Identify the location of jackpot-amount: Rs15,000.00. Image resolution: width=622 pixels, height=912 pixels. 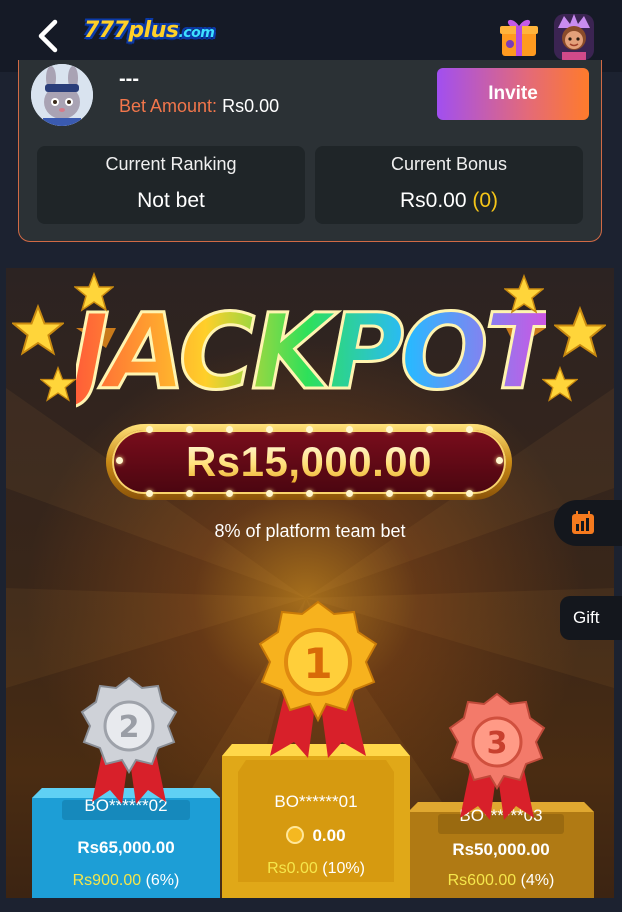
(309, 461).